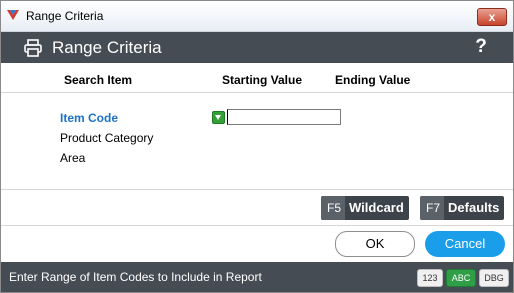 The image size is (514, 293). What do you see at coordinates (257, 47) in the screenshot?
I see `dialog-header: Range Criteria ?` at bounding box center [257, 47].